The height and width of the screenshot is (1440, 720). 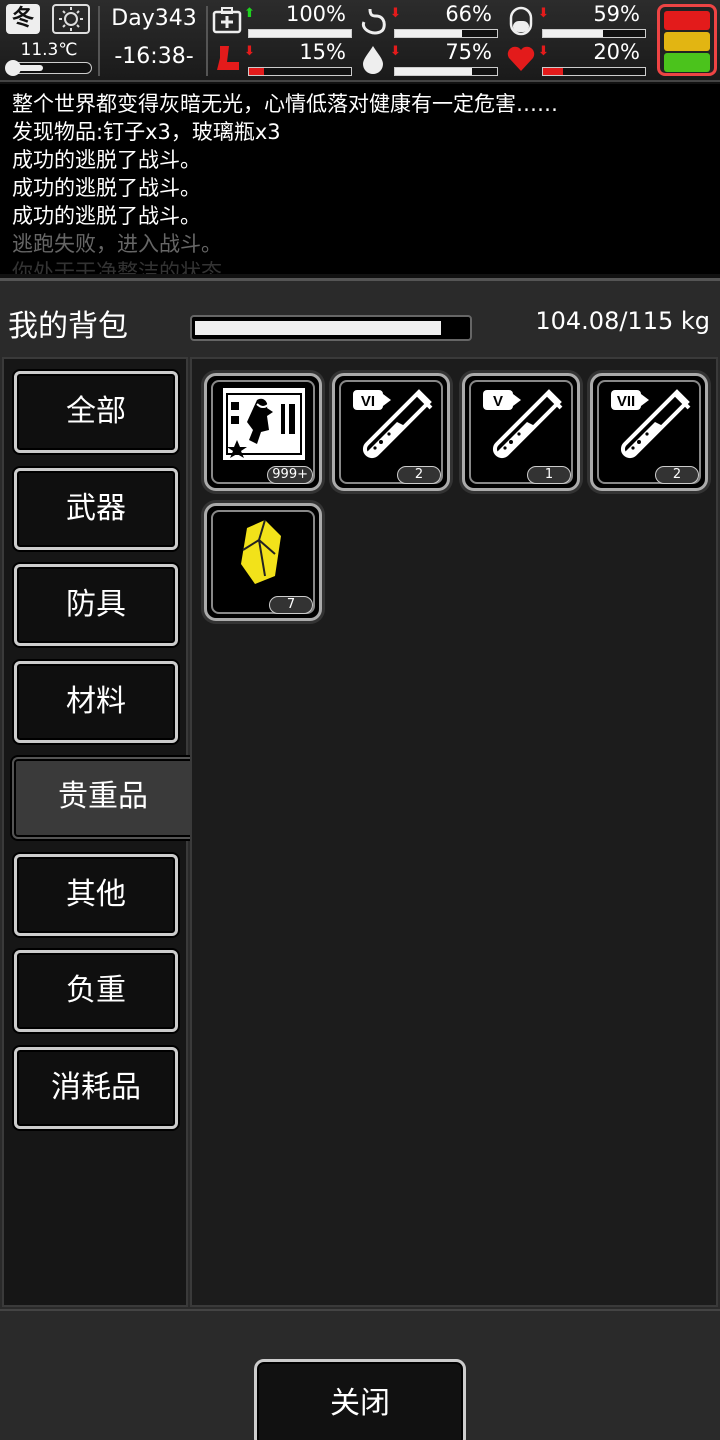 What do you see at coordinates (468, 52) in the screenshot?
I see `stat-percent: 75%` at bounding box center [468, 52].